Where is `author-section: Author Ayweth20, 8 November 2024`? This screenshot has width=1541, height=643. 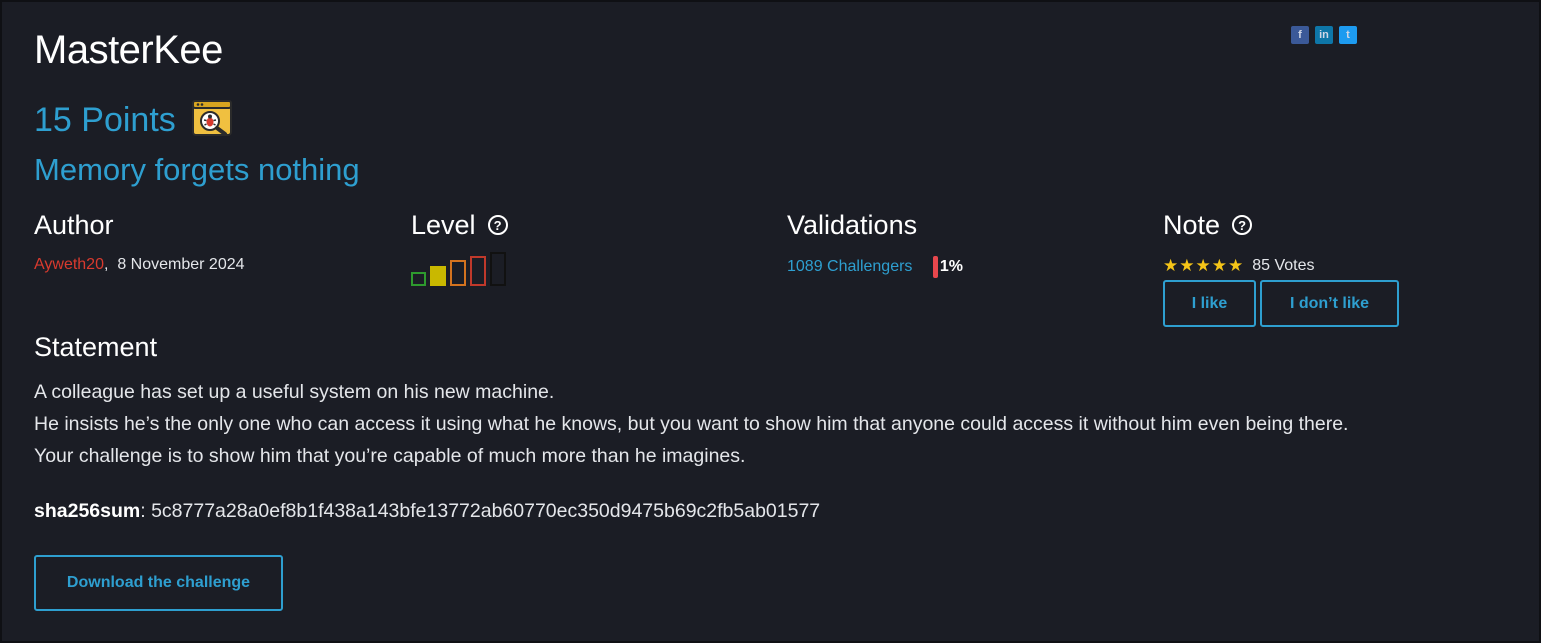 author-section: Author Ayweth20, 8 November 2024 is located at coordinates (139, 241).